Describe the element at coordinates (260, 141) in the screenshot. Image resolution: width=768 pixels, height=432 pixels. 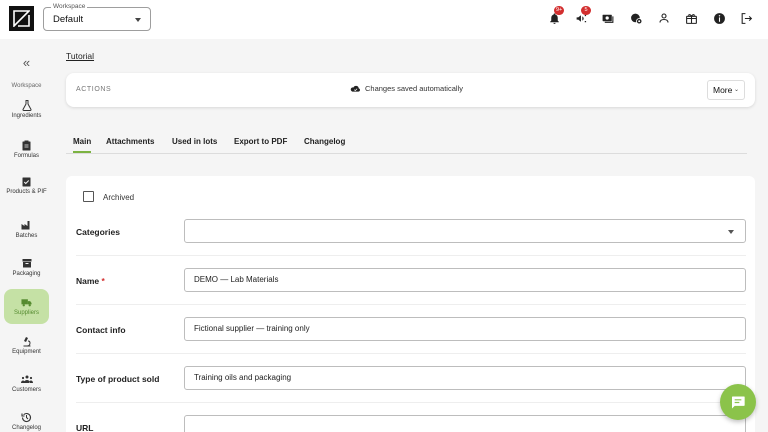
I see `tab-export-to-pdf: Export to PDF` at that location.